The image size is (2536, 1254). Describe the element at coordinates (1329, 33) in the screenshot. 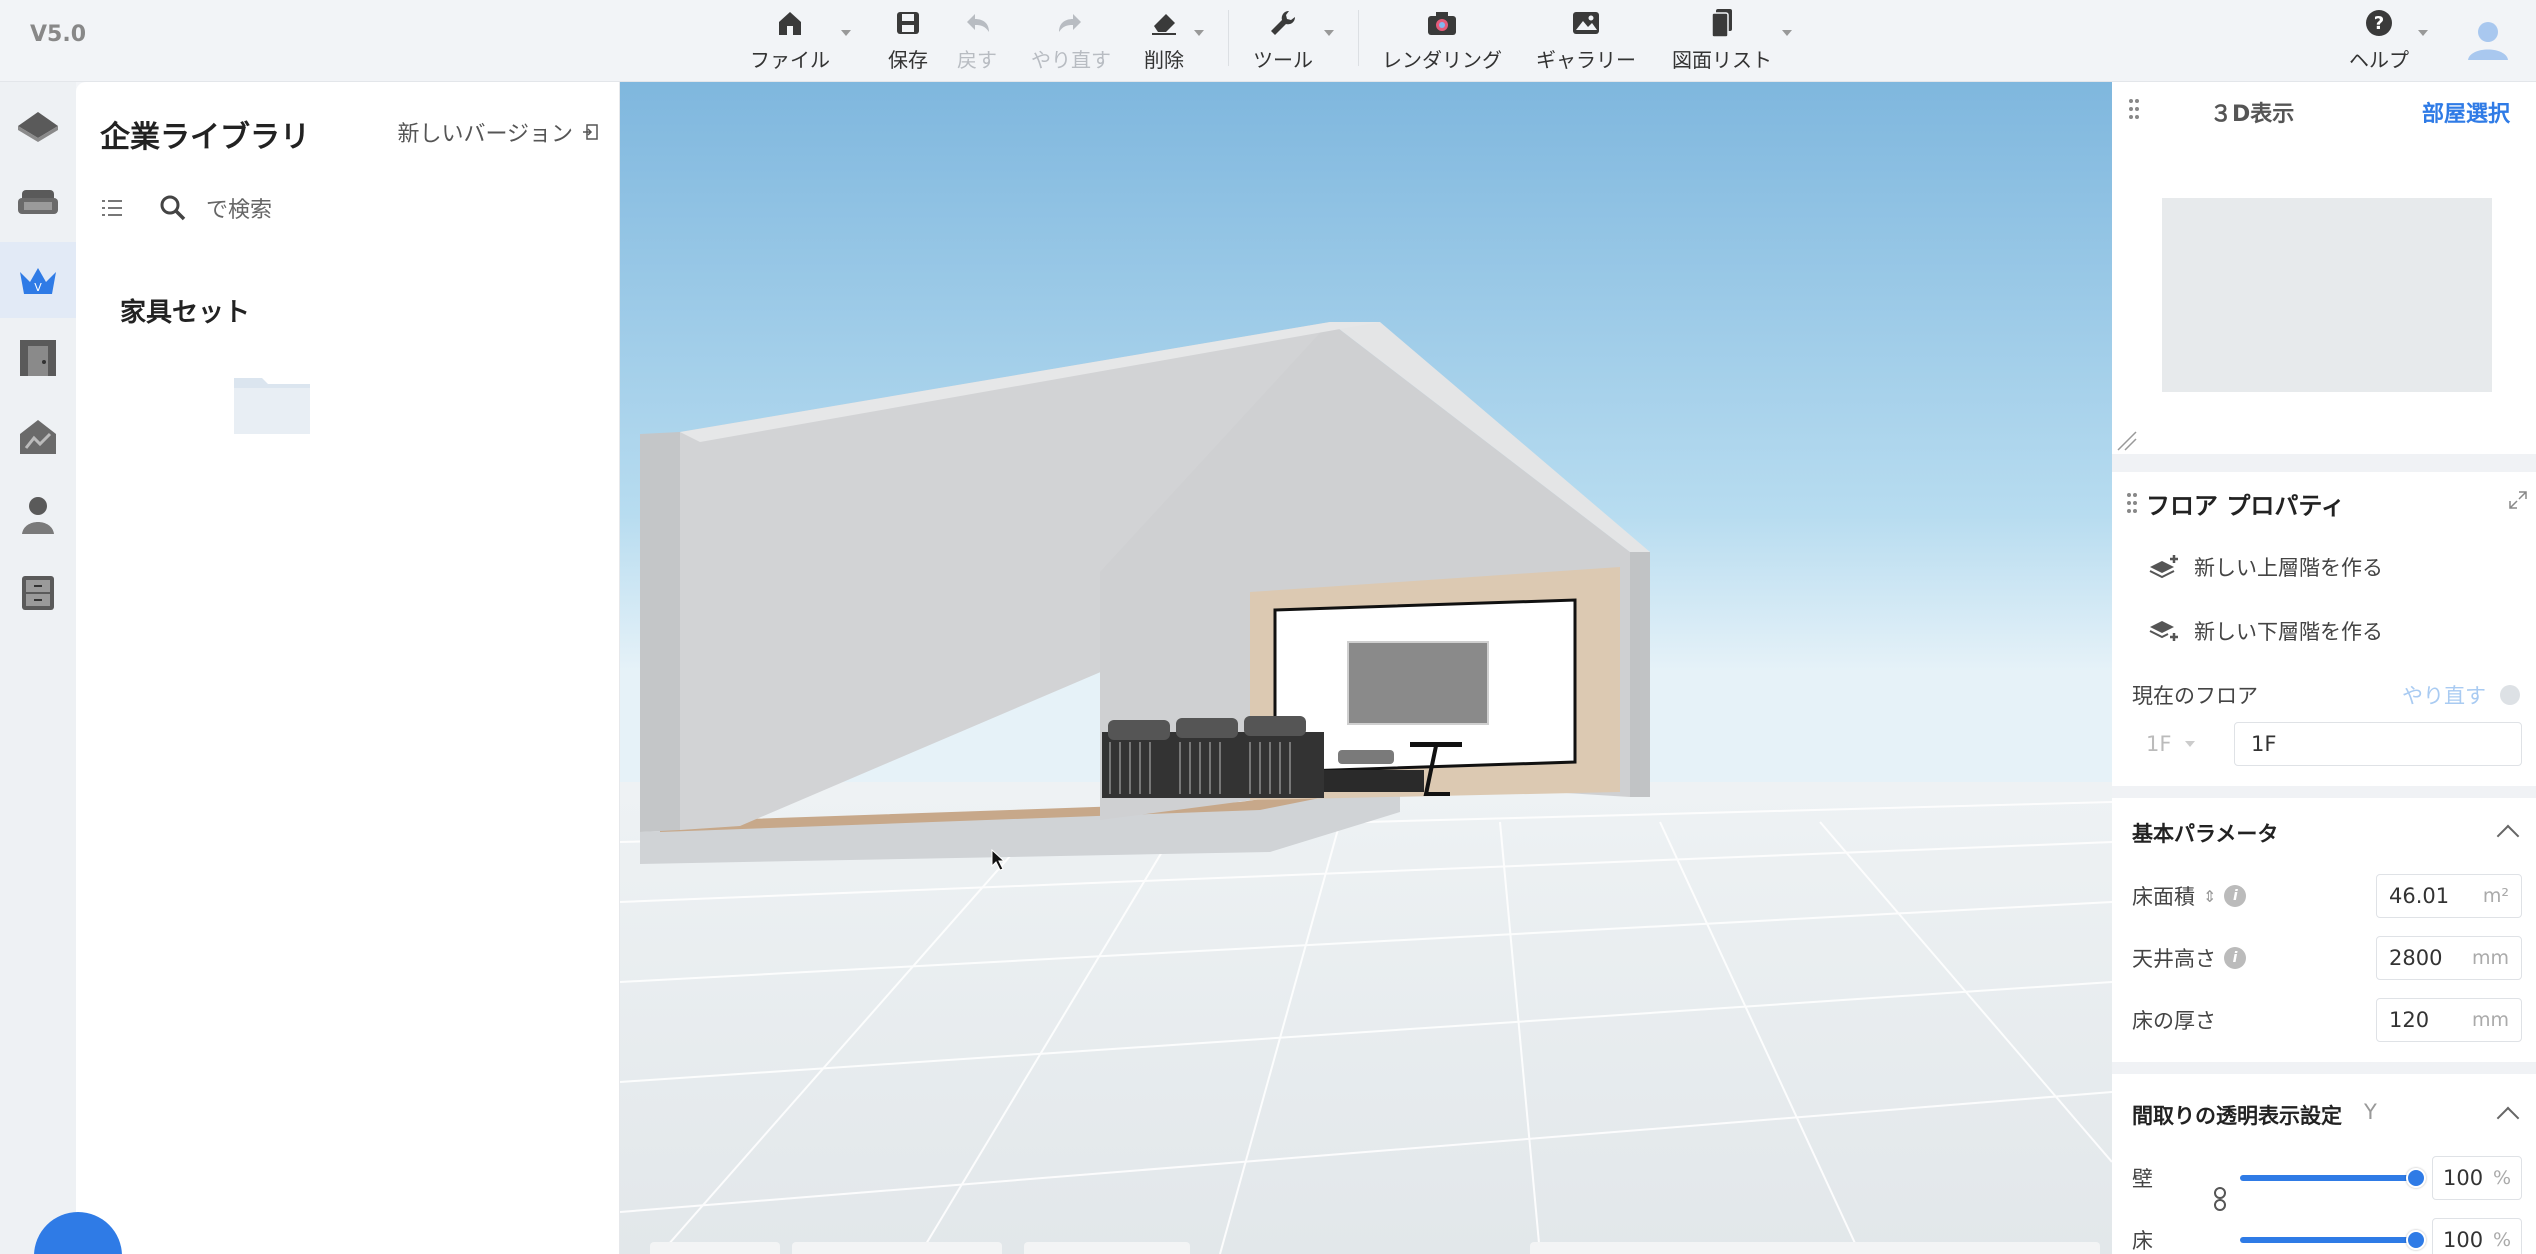

I see `tools-caret-icon` at that location.